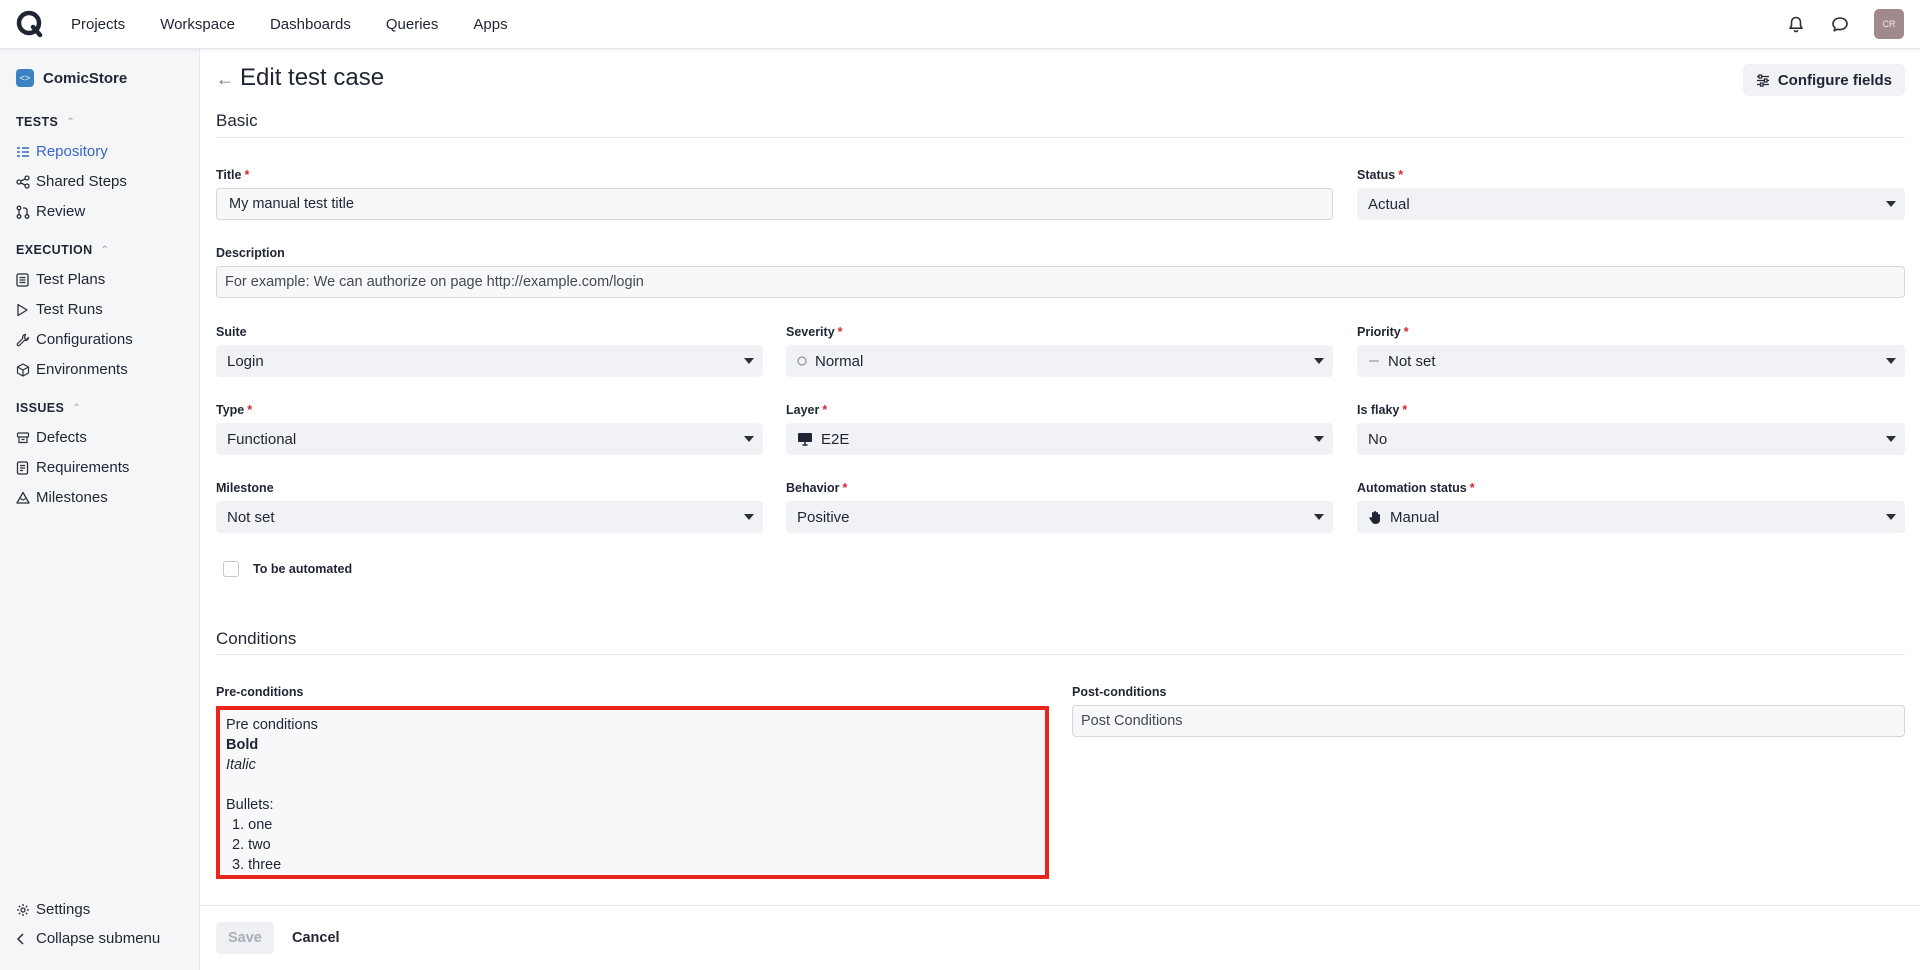  What do you see at coordinates (72, 369) in the screenshot?
I see `sidebar-item-environments: Environments` at bounding box center [72, 369].